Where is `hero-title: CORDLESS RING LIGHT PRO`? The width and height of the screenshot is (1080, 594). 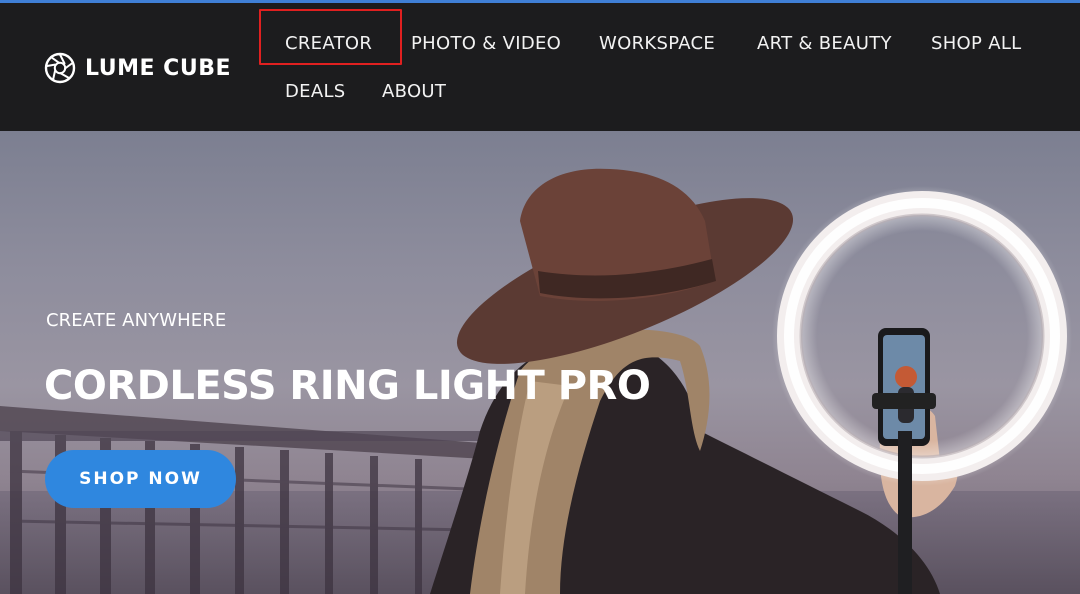
hero-title: CORDLESS RING LIGHT PRO is located at coordinates (347, 386).